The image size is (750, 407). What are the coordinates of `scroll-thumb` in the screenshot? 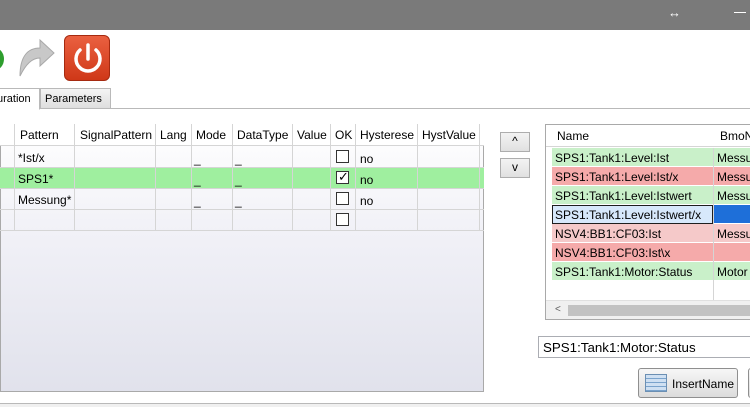 It's located at (659, 310).